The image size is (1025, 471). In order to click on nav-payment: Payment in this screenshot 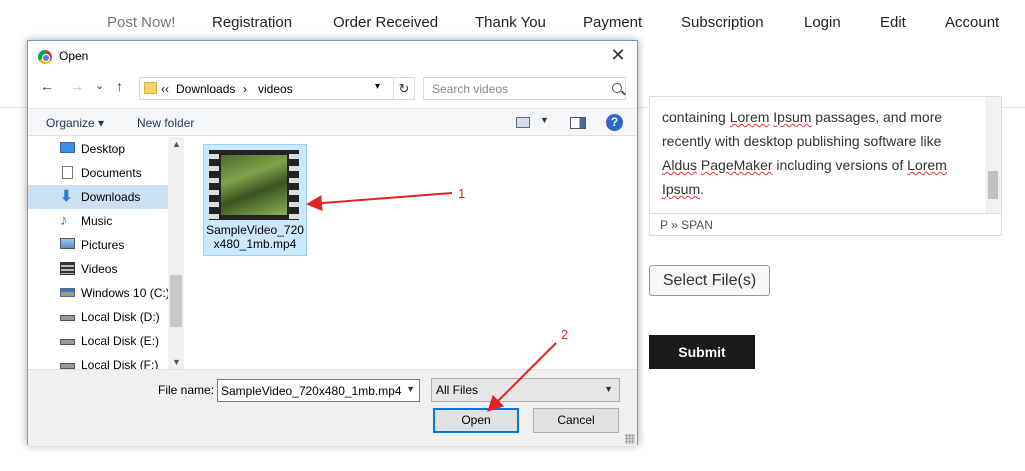, I will do `click(612, 22)`.